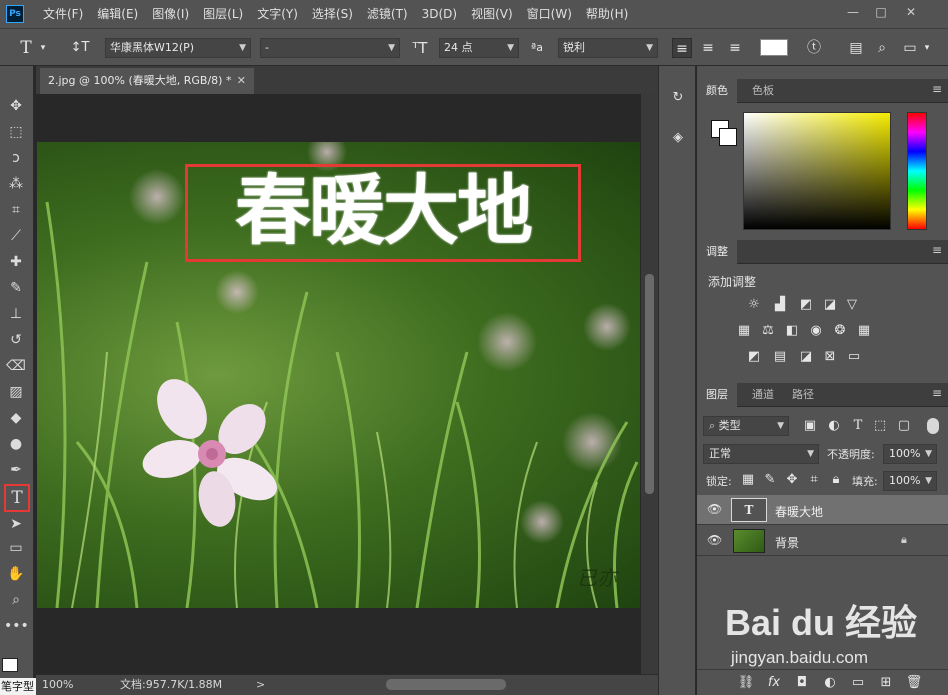 Image resolution: width=948 pixels, height=695 pixels. What do you see at coordinates (80, 48) in the screenshot?
I see `toggle-orientation-icon: ↕T` at bounding box center [80, 48].